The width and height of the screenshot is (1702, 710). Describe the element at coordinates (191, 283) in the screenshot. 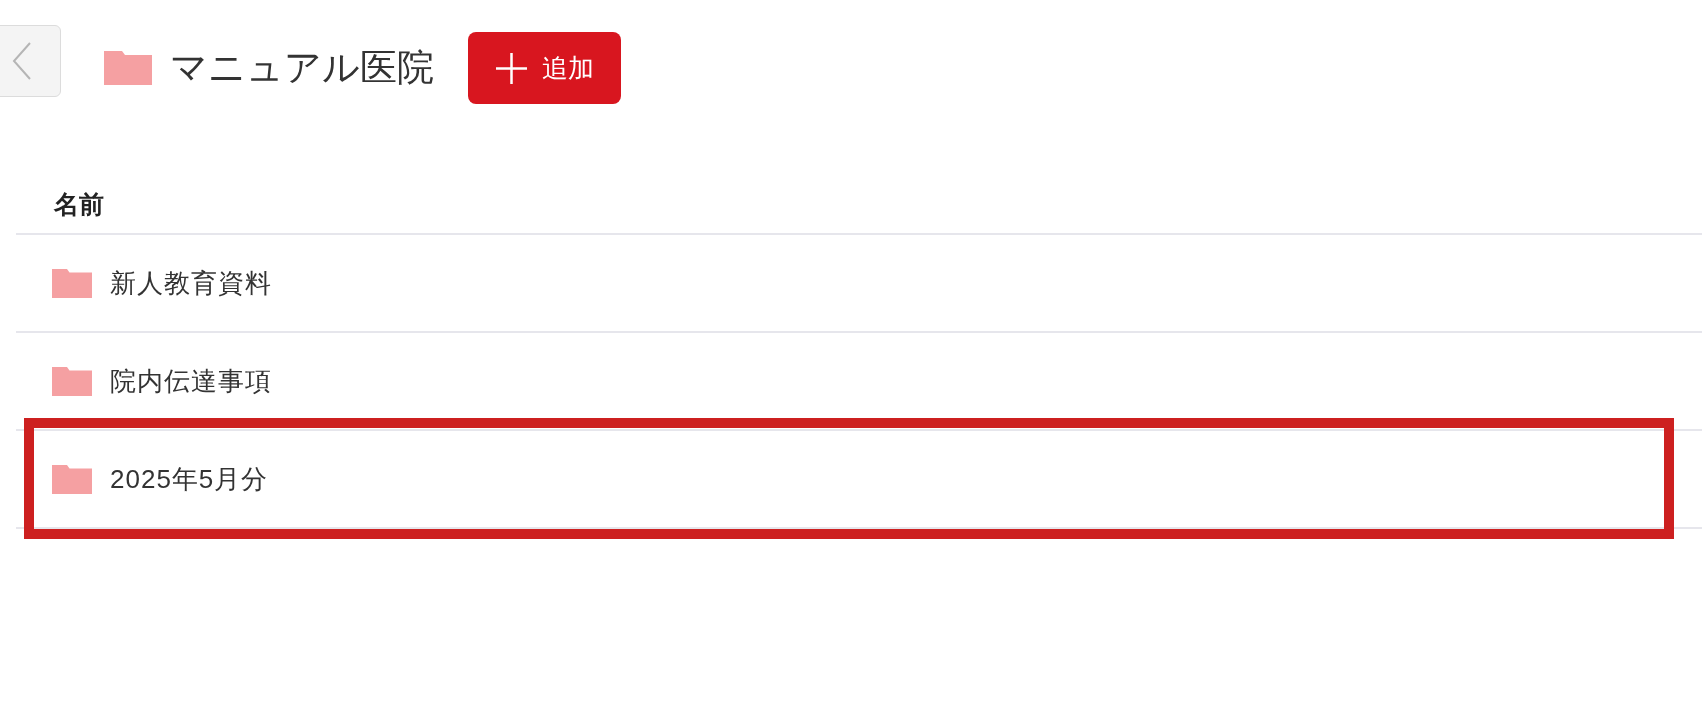

I see `folder-name: 新人教育資料` at that location.